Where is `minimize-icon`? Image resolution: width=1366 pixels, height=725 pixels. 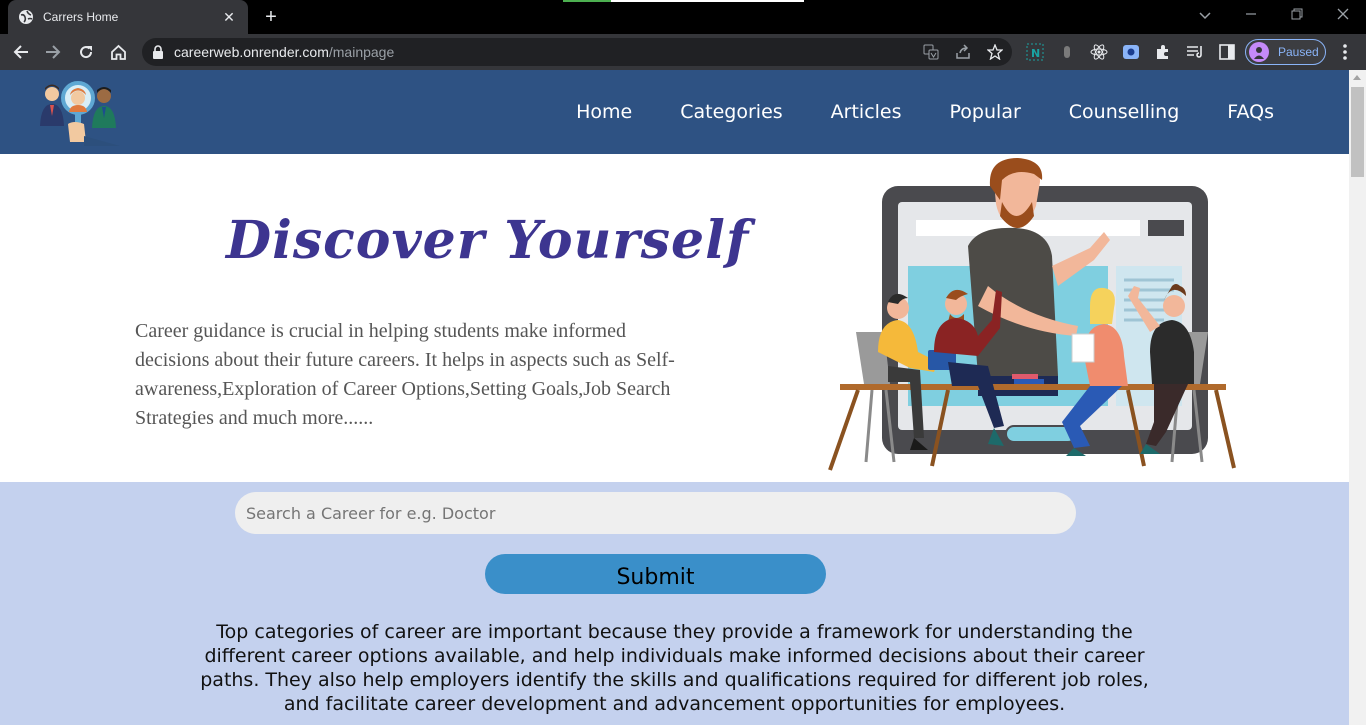
minimize-icon is located at coordinates (1251, 16).